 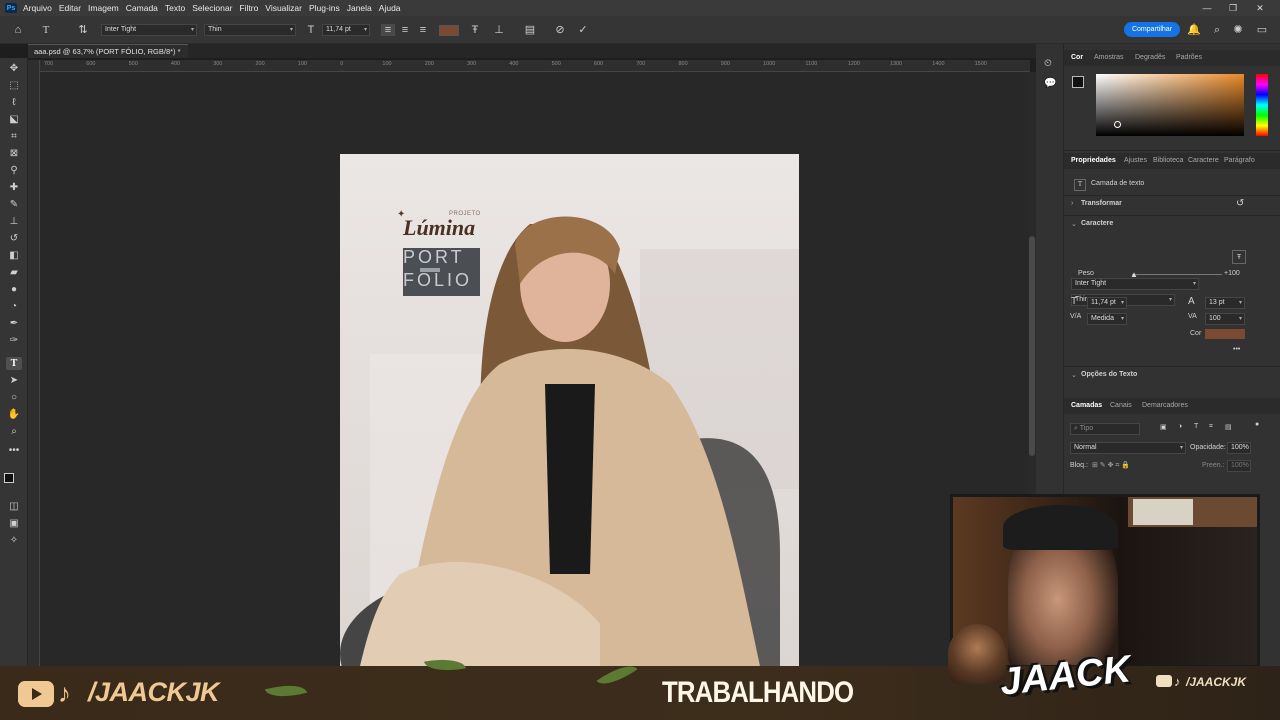 I want to click on logo-lumina-text: Lúmina, so click(x=439, y=228).